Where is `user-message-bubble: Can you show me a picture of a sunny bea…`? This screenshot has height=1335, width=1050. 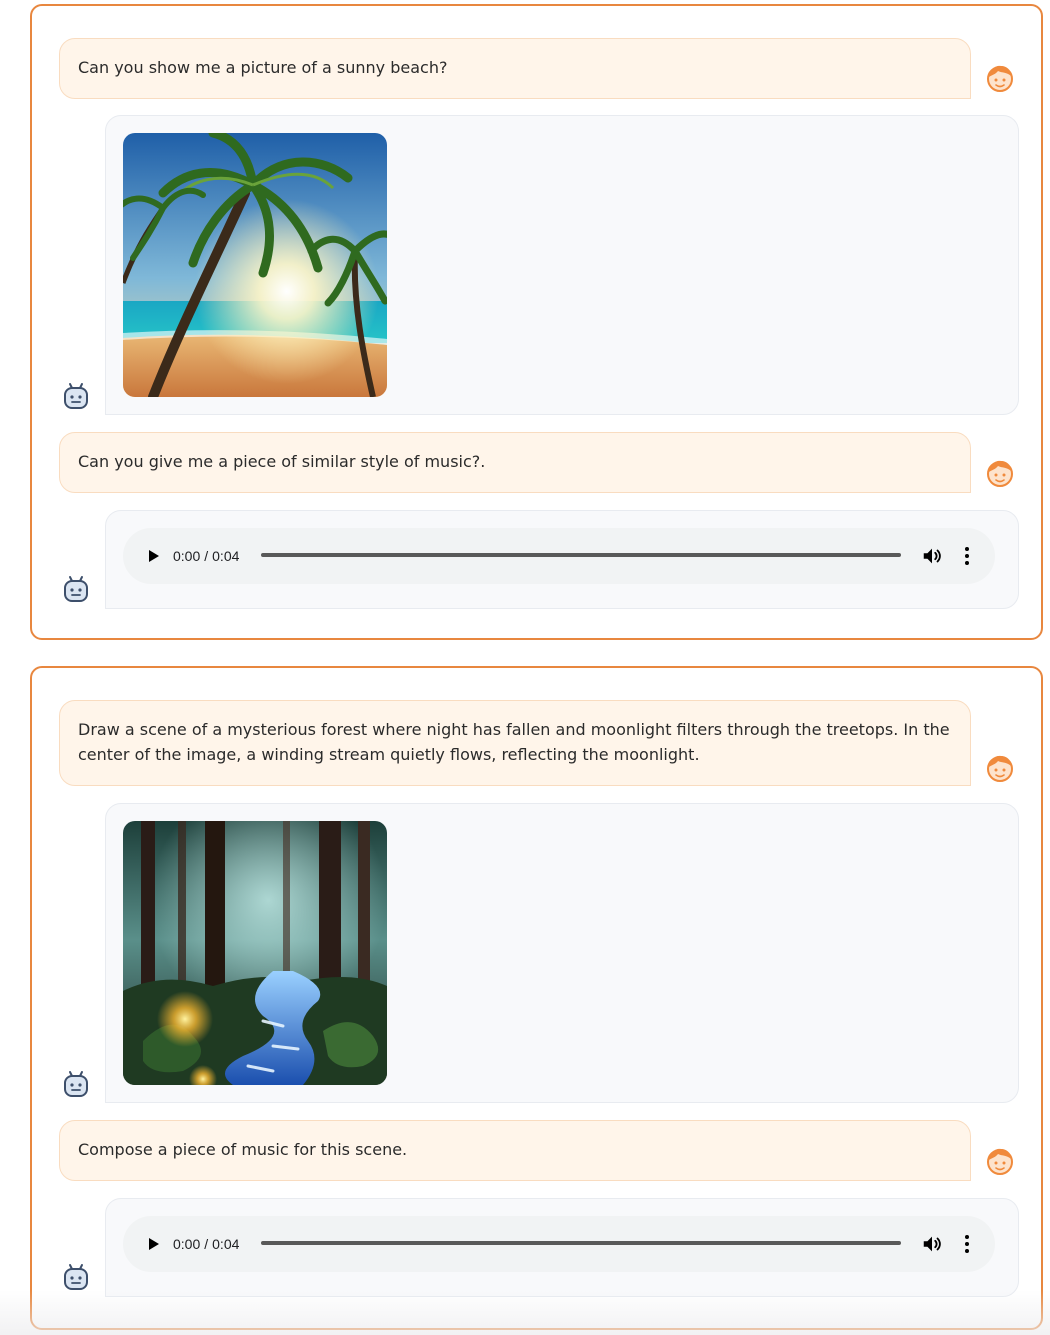
user-message-bubble: Can you show me a picture of a sunny bea… is located at coordinates (515, 68).